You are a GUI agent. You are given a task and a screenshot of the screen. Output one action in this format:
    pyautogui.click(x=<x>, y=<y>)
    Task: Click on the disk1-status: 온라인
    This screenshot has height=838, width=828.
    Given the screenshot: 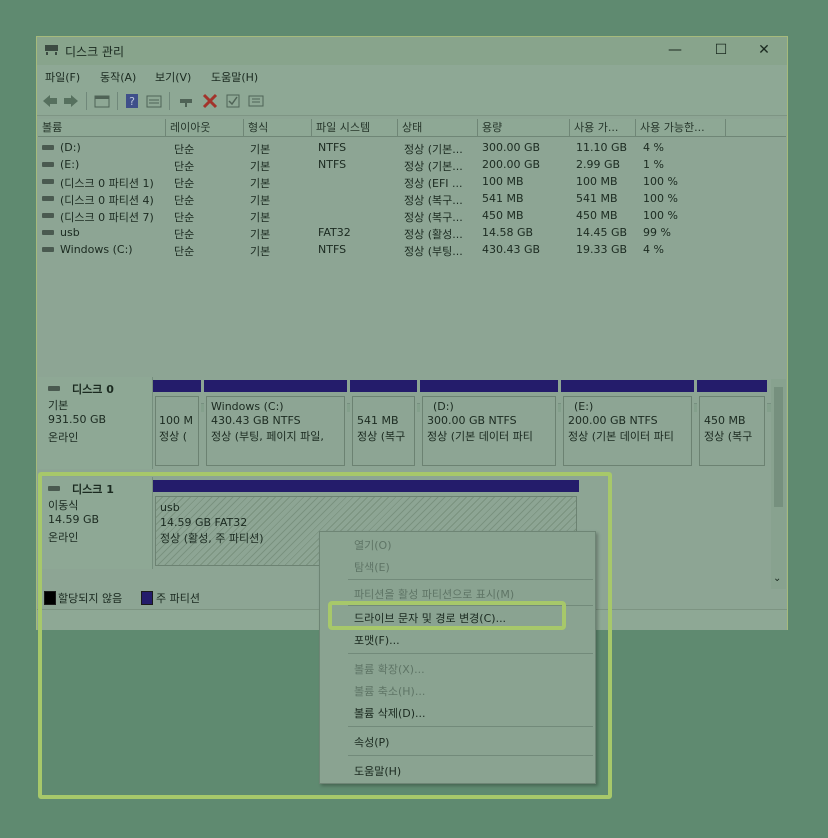 What is the action you would take?
    pyautogui.click(x=63, y=537)
    